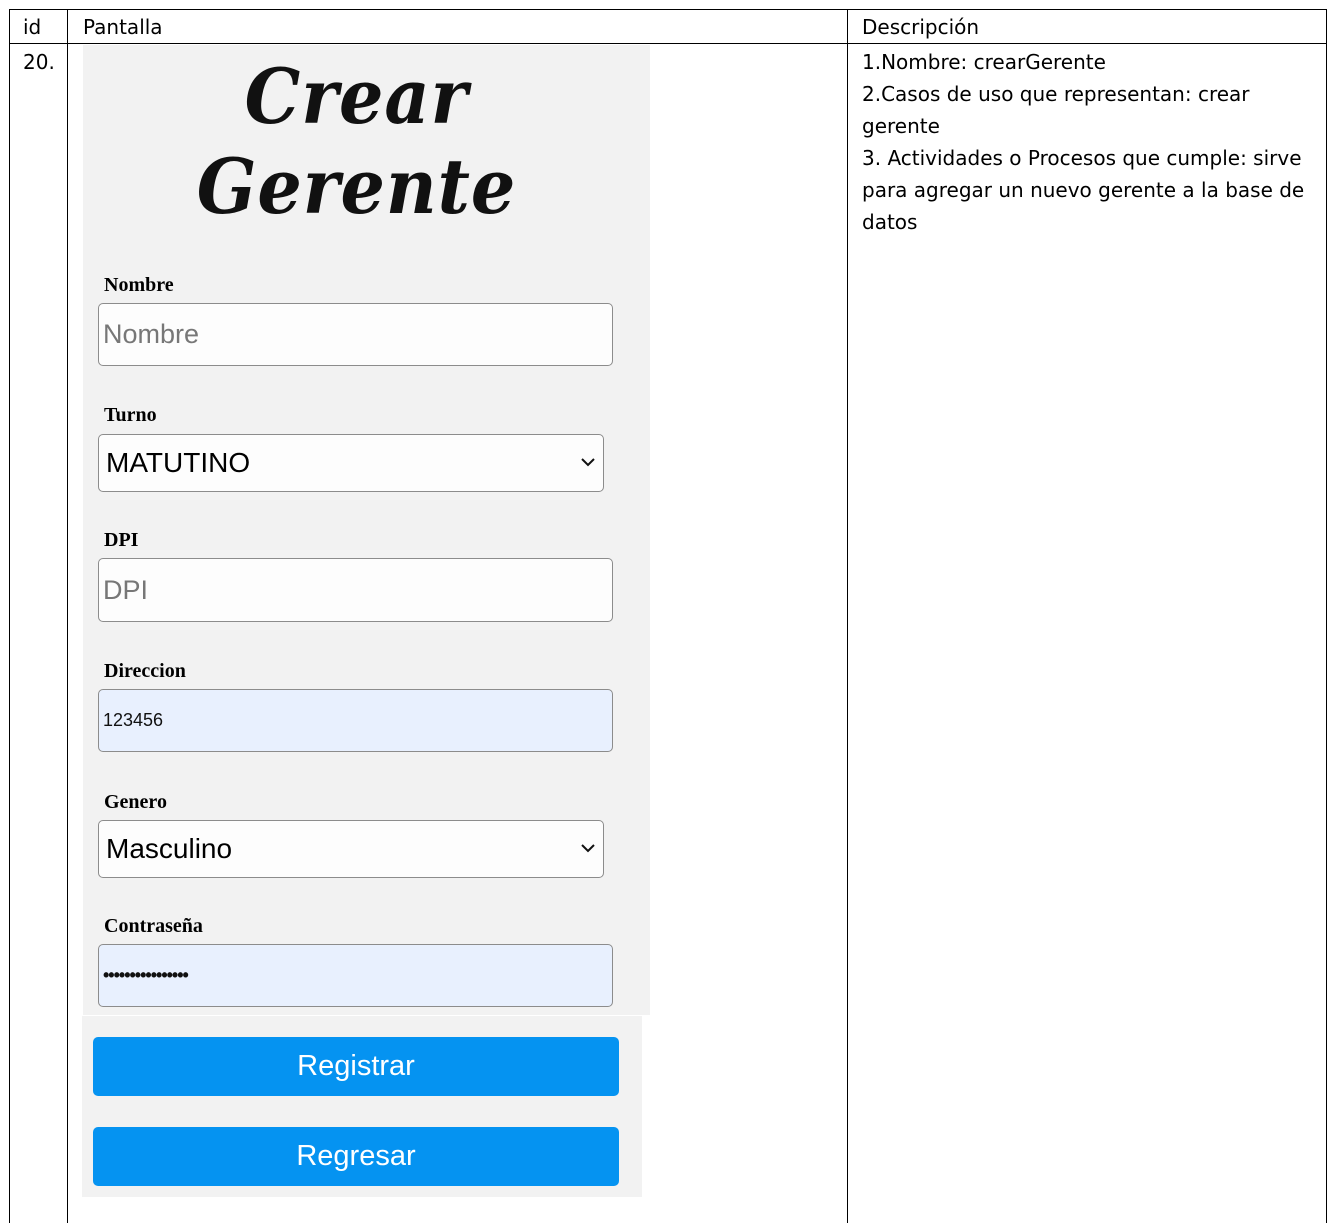 The height and width of the screenshot is (1223, 1336). What do you see at coordinates (668, 43) in the screenshot?
I see `table-border-header-bottom` at bounding box center [668, 43].